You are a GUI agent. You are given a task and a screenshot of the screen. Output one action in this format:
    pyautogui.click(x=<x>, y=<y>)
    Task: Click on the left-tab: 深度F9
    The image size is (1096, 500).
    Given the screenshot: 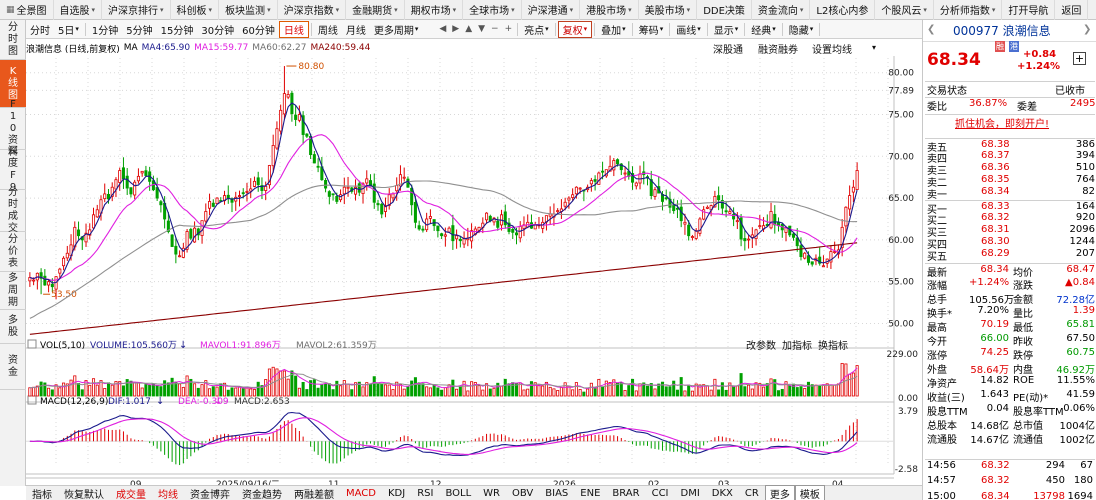 What is the action you would take?
    pyautogui.click(x=13, y=169)
    